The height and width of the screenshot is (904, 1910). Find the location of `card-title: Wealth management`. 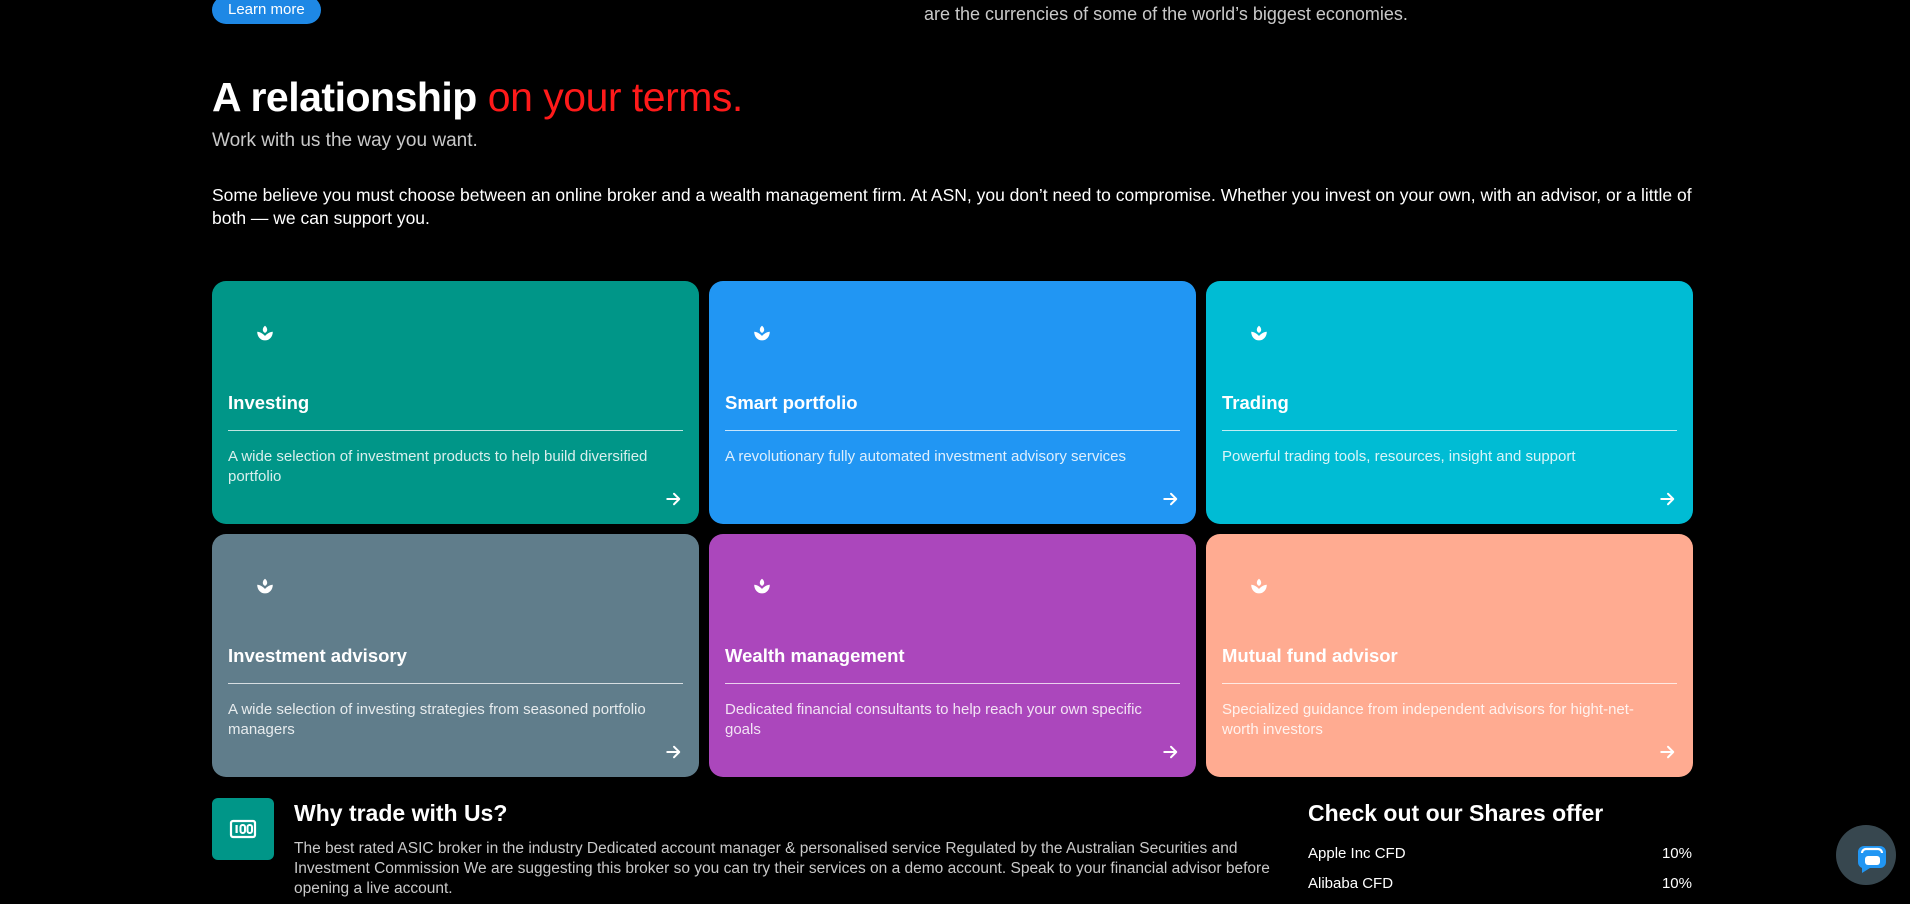

card-title: Wealth management is located at coordinates (815, 655).